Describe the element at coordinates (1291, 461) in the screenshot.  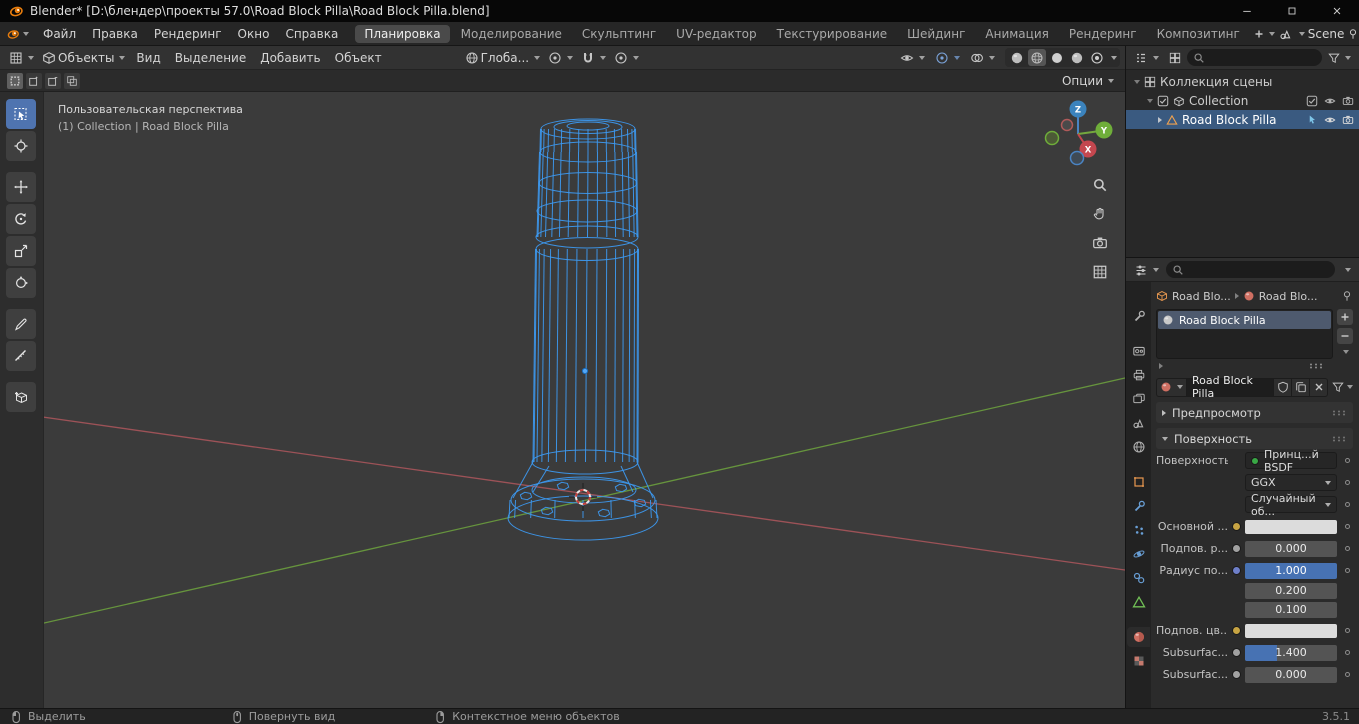
I see `shader-node-button: Принц...й BSDF` at that location.